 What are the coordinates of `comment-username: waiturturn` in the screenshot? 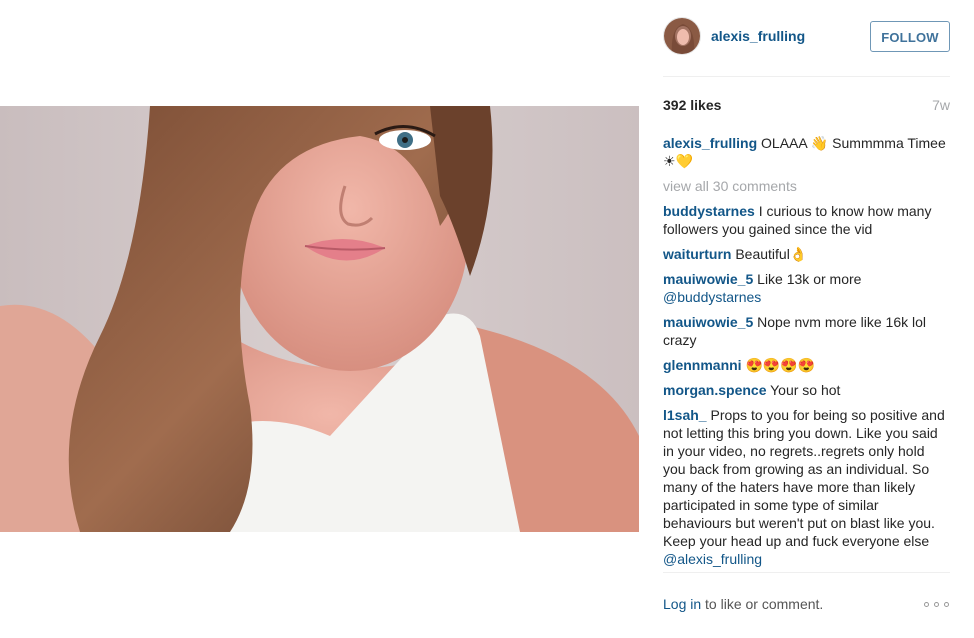 It's located at (697, 254).